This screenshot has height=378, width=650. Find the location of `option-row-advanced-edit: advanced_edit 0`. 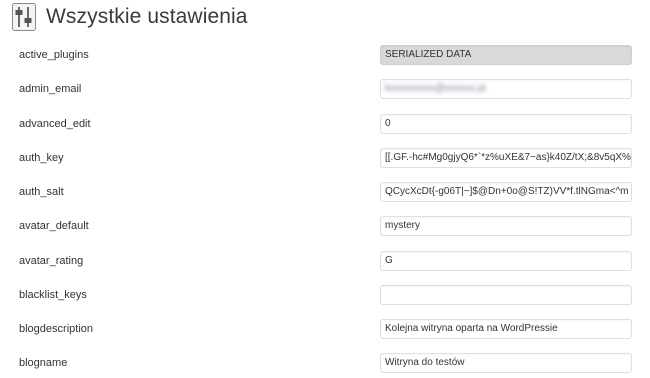

option-row-advanced-edit: advanced_edit 0 is located at coordinates (325, 126).